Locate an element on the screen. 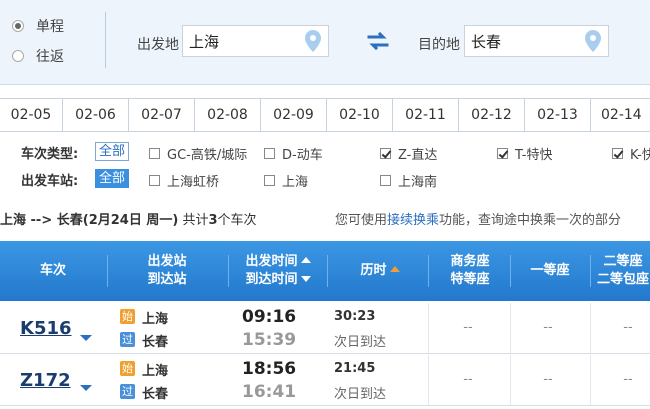 The width and height of the screenshot is (650, 409). from-field is located at coordinates (255, 41).